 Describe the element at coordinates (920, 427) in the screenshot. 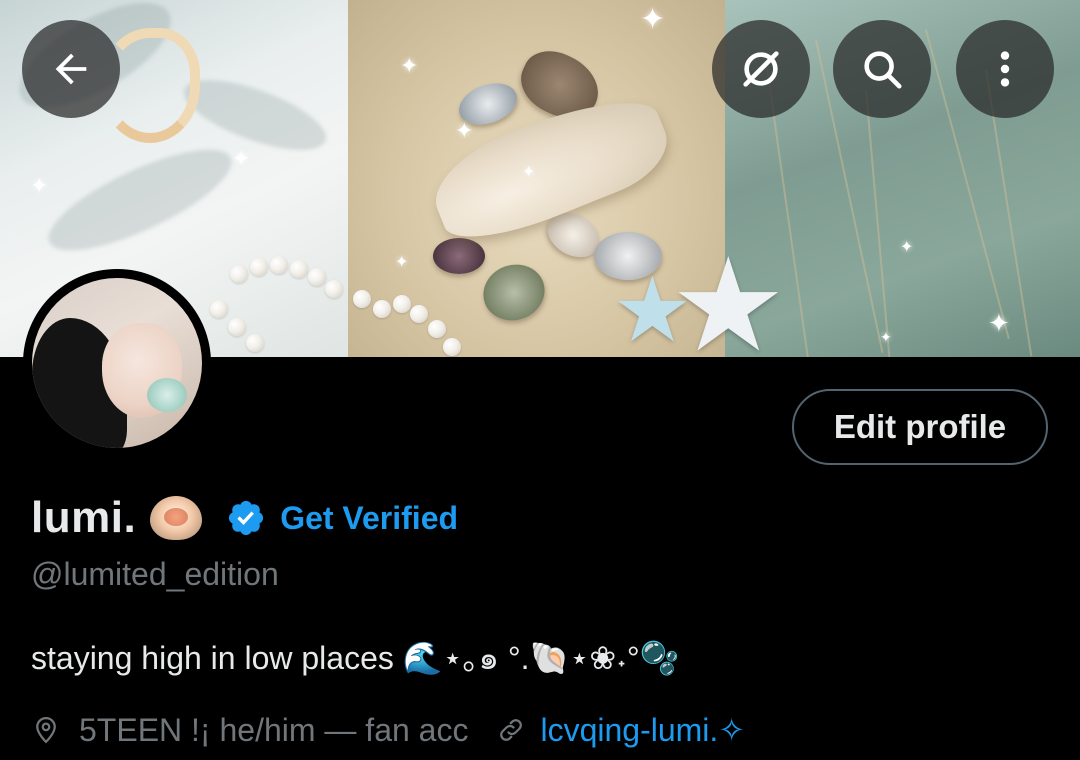

I see `edit-profile-button: Edit profile` at that location.